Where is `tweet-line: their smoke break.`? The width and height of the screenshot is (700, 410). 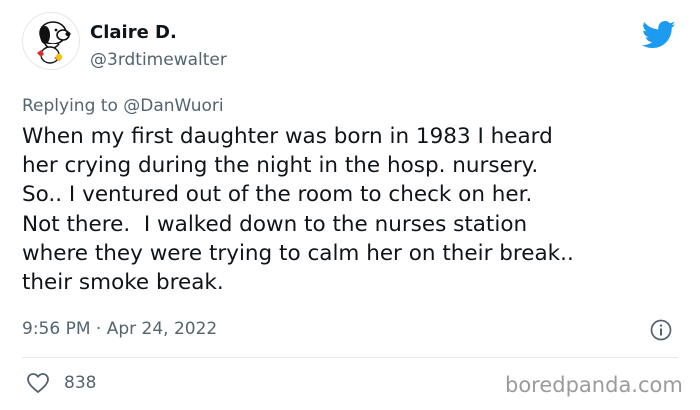 tweet-line: their smoke break. is located at coordinates (123, 283).